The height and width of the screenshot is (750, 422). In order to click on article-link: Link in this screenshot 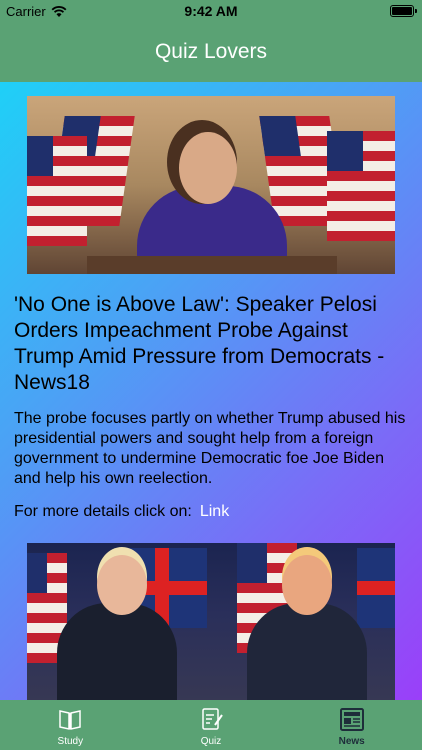, I will do `click(214, 512)`.